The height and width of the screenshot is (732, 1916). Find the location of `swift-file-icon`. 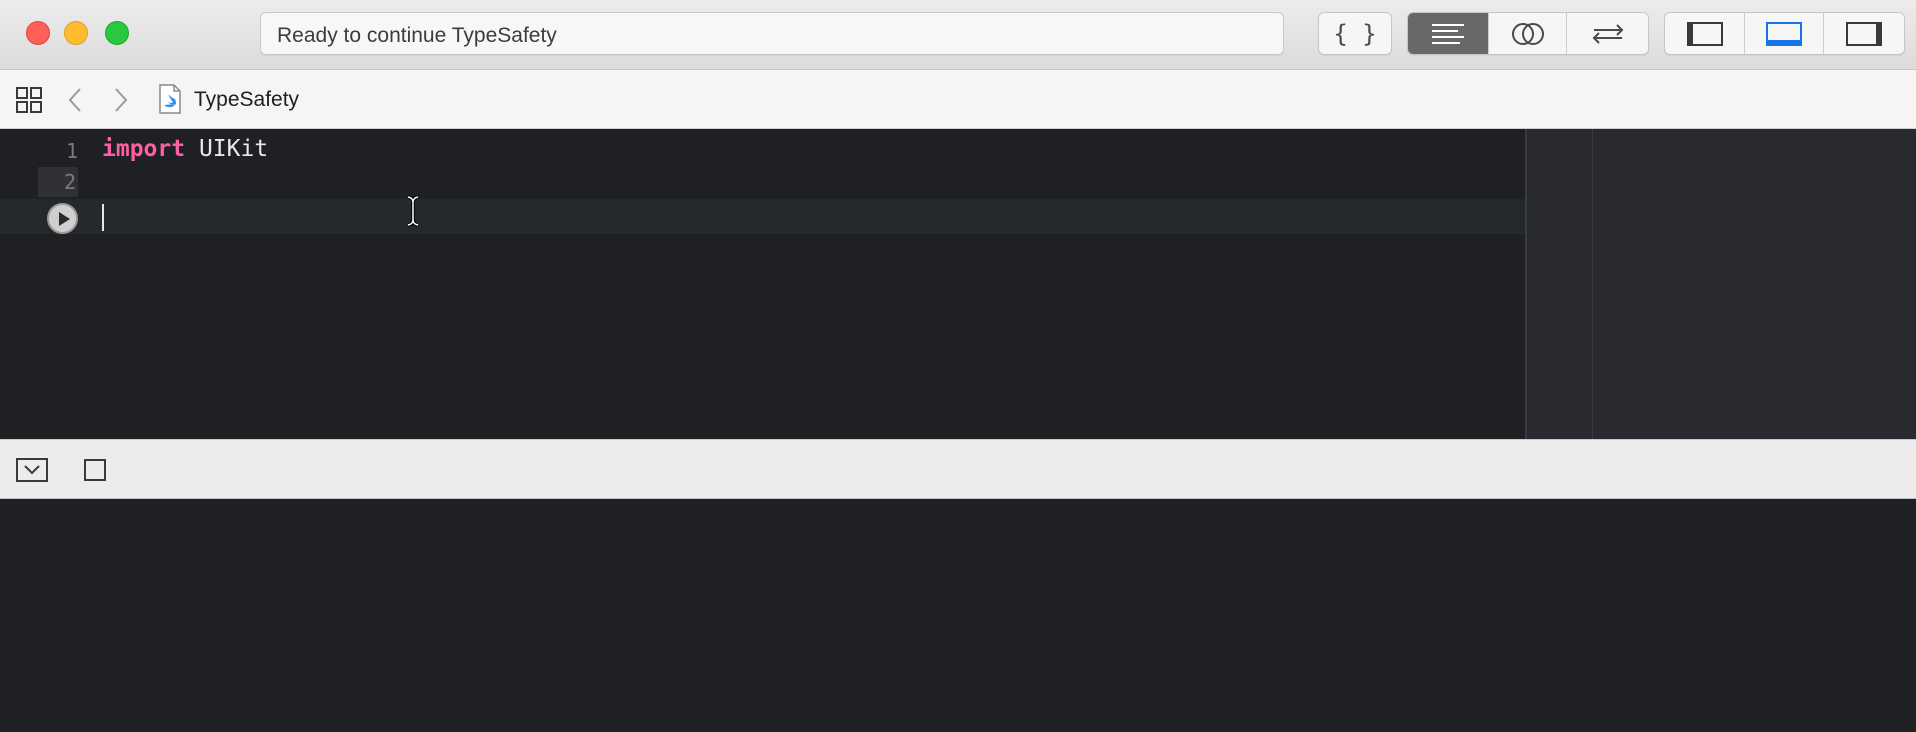

swift-file-icon is located at coordinates (170, 99).